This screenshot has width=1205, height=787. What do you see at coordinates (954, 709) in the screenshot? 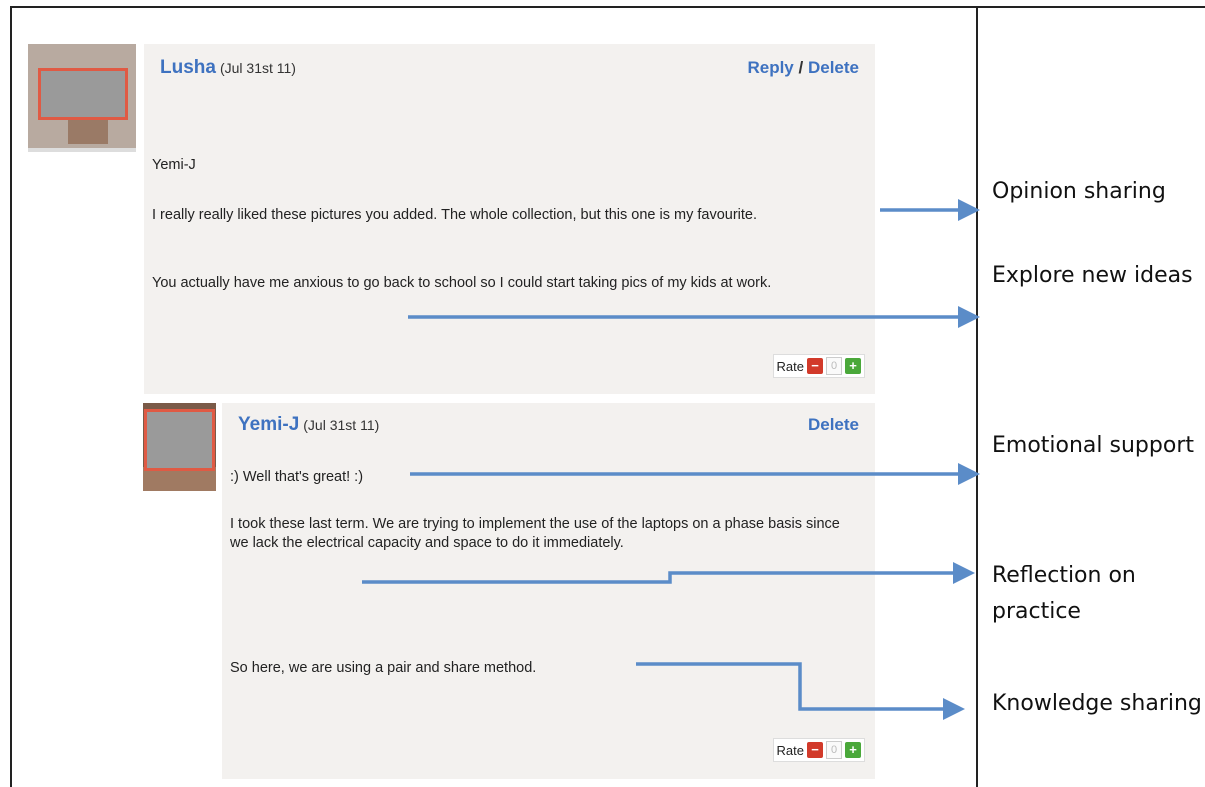
I see `arrow-knowledge-sharing-head` at bounding box center [954, 709].